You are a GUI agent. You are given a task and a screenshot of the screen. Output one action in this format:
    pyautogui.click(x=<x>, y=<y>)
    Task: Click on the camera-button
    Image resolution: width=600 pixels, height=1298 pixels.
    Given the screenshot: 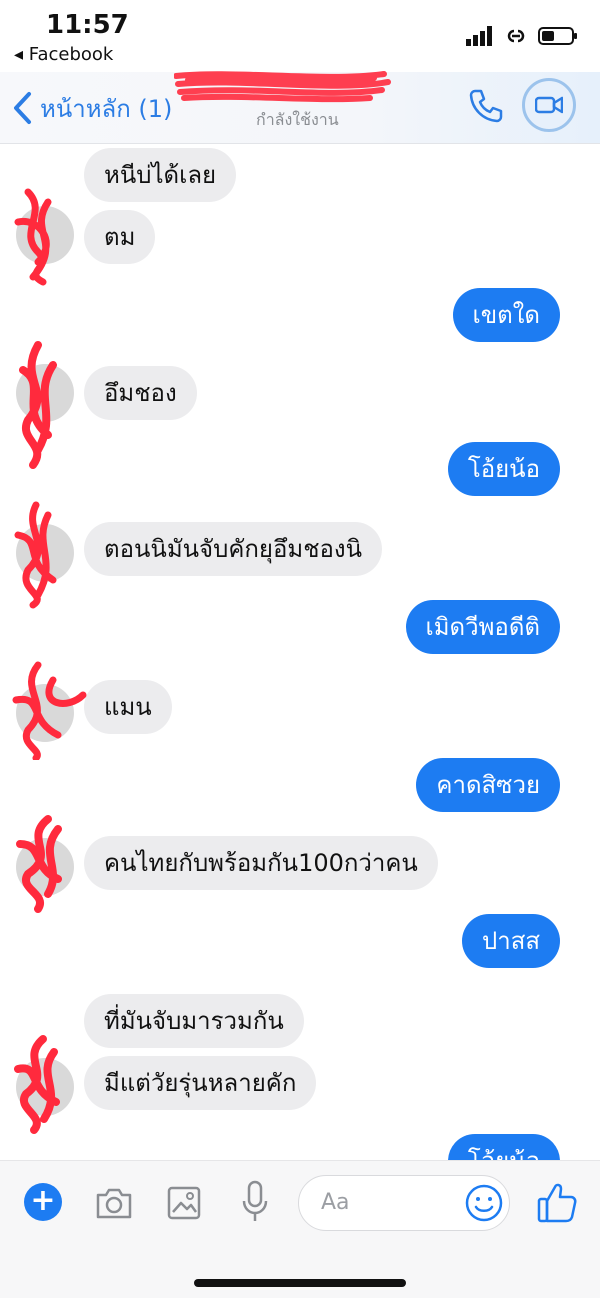 What is the action you would take?
    pyautogui.click(x=114, y=1203)
    